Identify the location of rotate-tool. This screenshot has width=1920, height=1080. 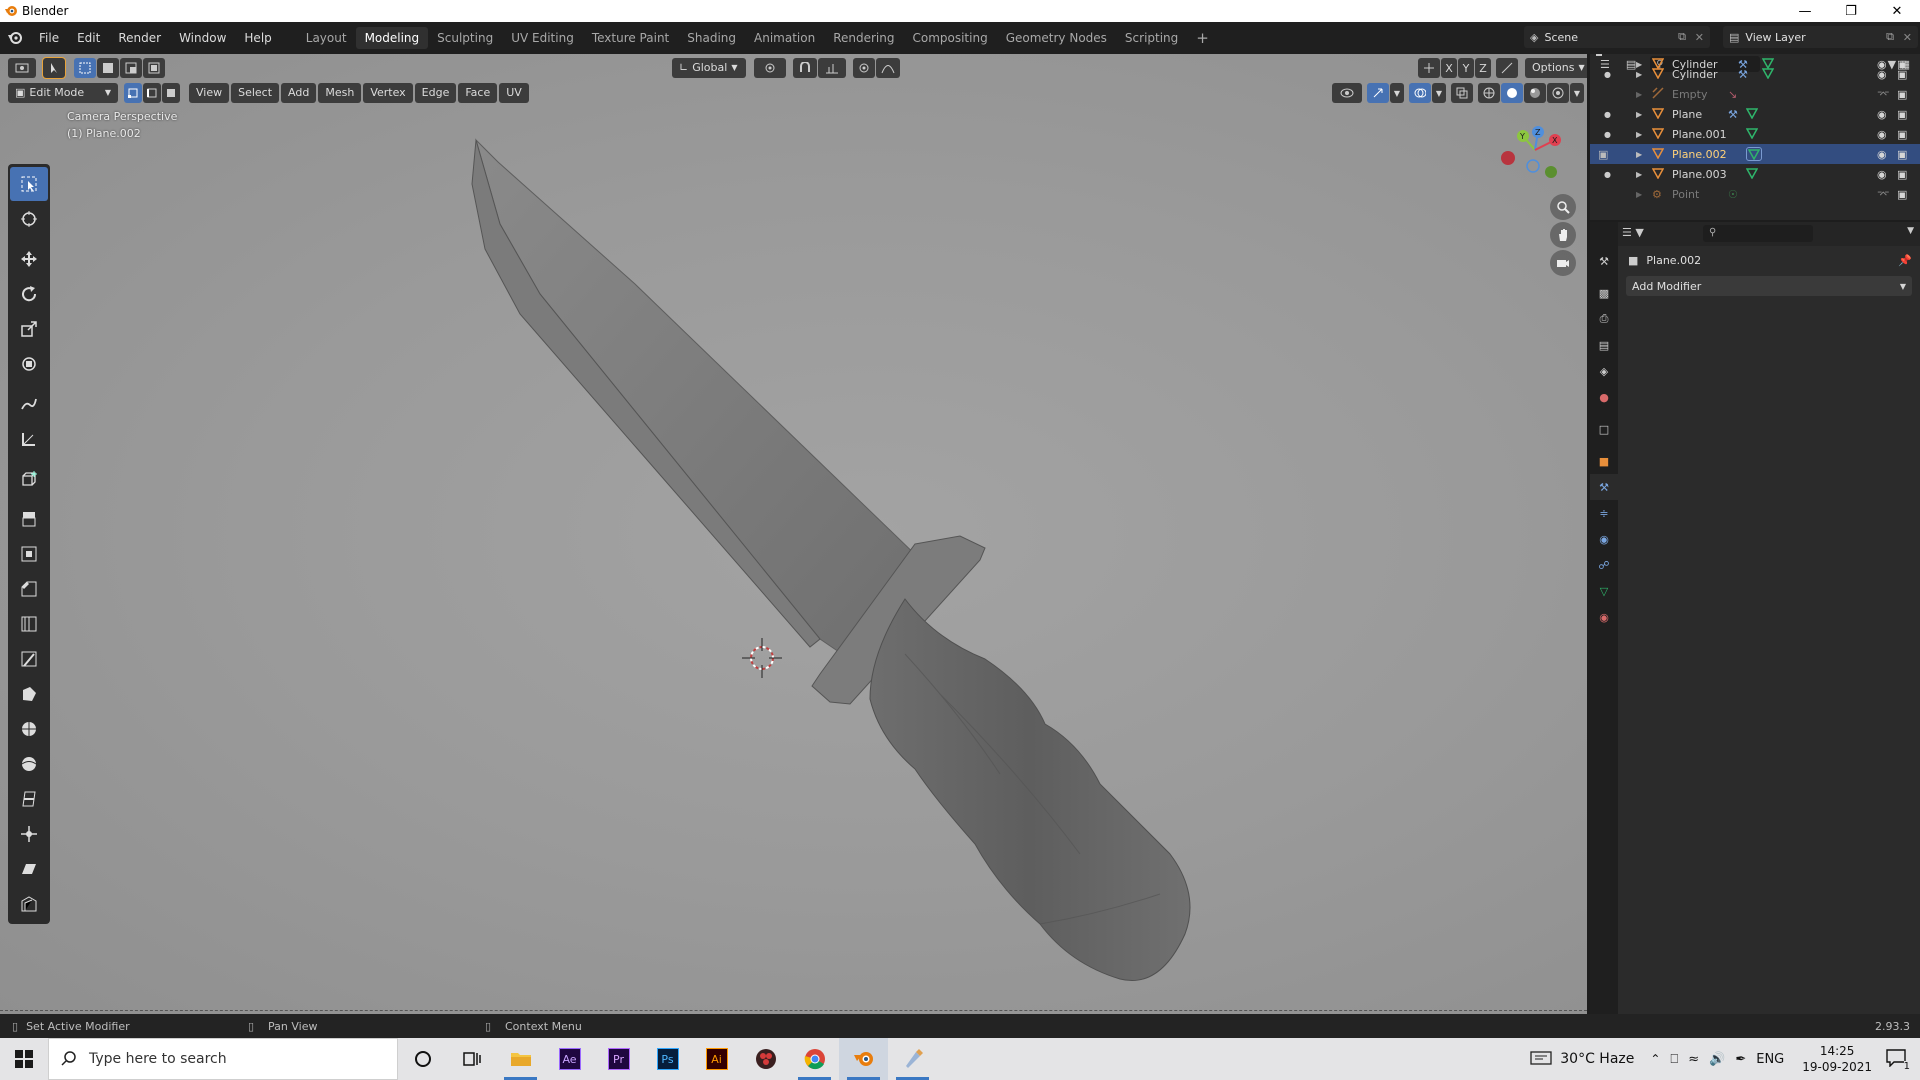
(29, 294).